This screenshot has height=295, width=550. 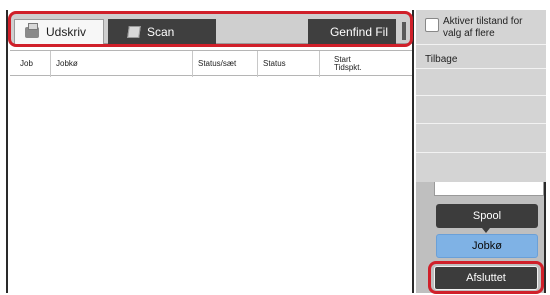 I want to click on panel-slot, so click(x=489, y=189).